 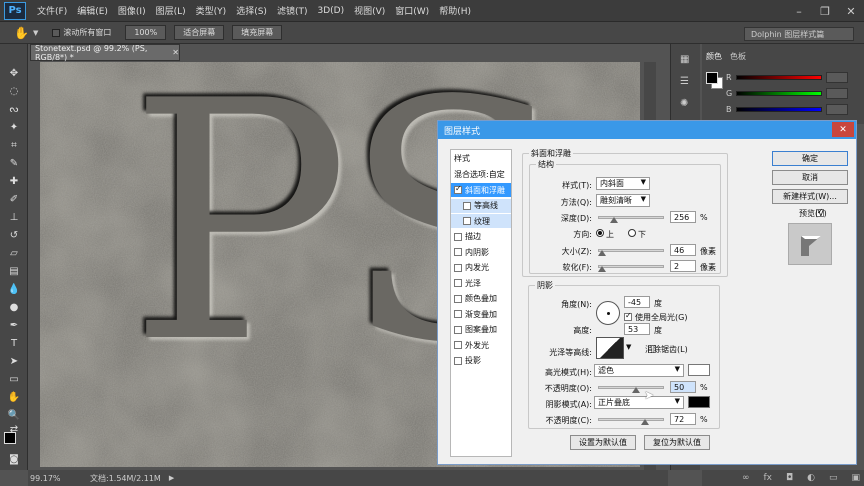 What do you see at coordinates (481, 330) in the screenshot?
I see `style-item: 图案叠加` at bounding box center [481, 330].